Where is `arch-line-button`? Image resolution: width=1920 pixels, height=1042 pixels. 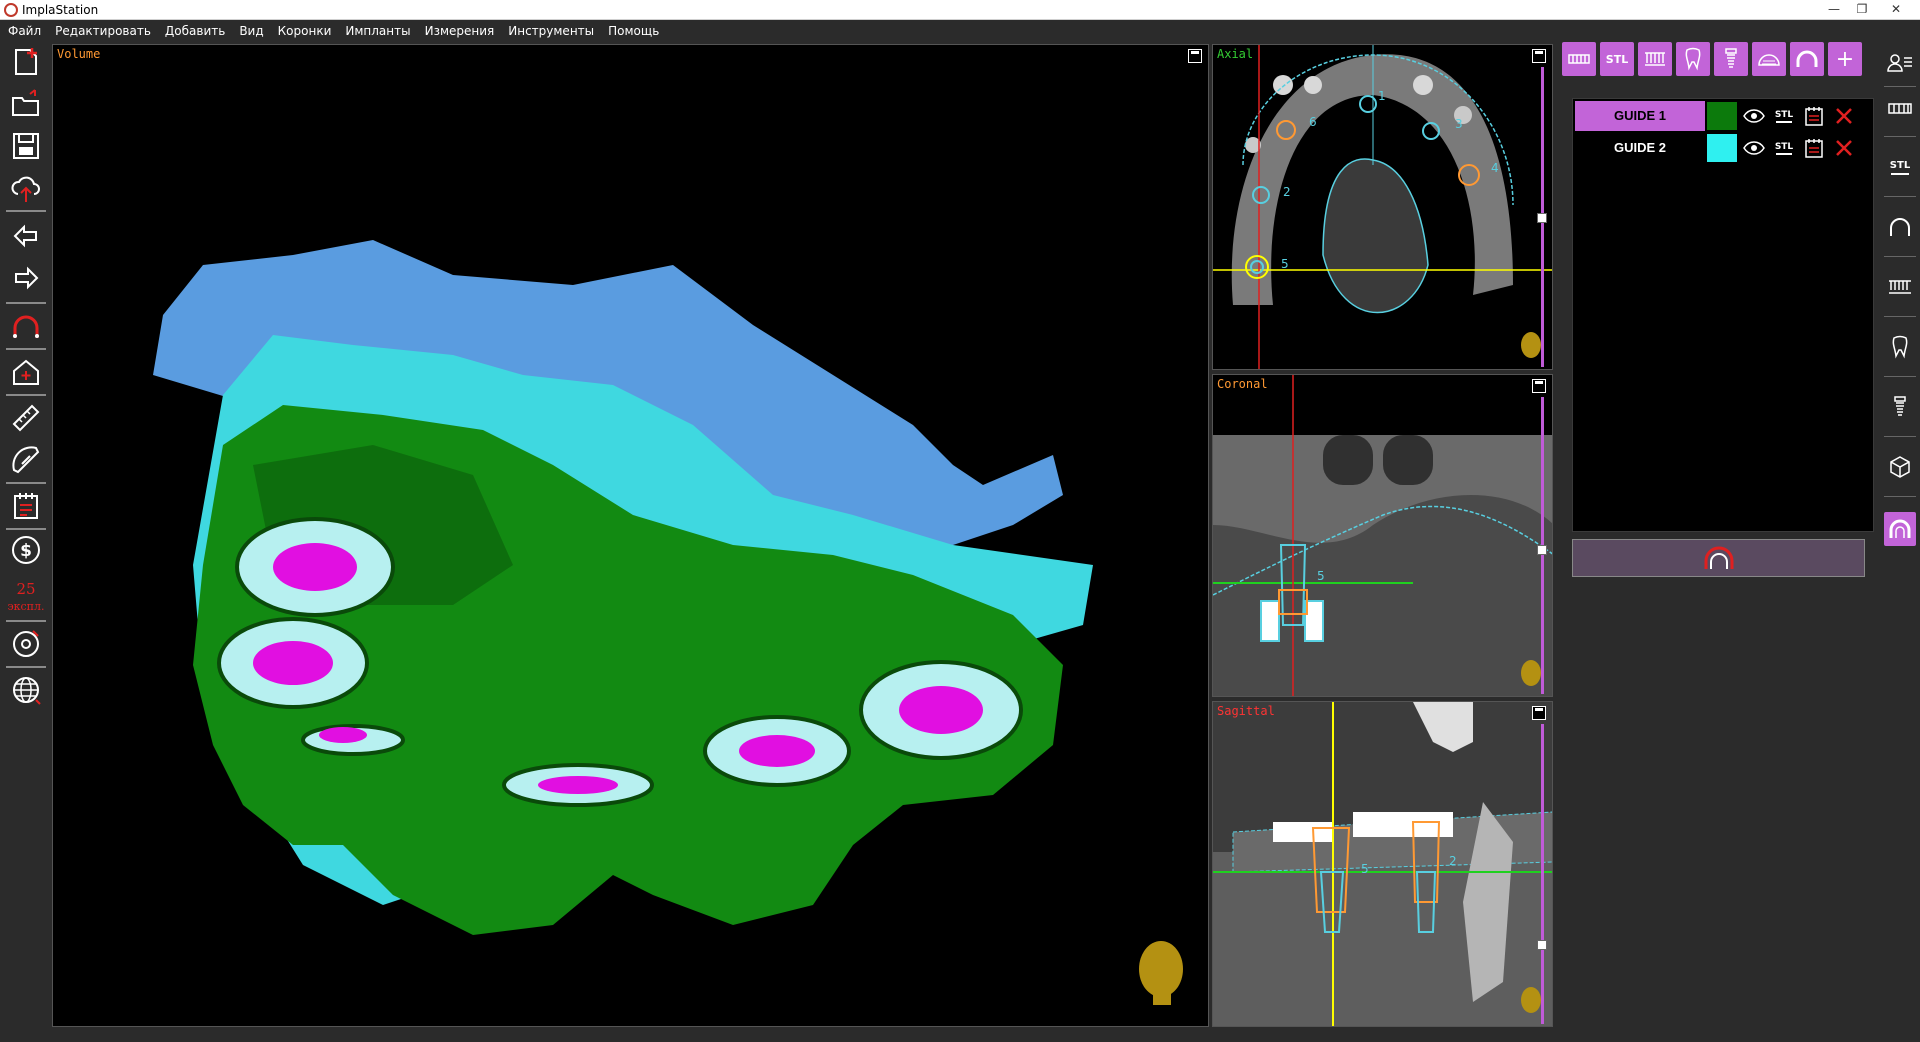 arch-line-button is located at coordinates (1900, 227).